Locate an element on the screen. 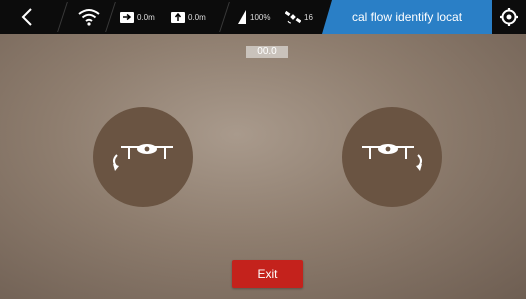  flight-mode-banner: cal flow identify locat is located at coordinates (407, 17).